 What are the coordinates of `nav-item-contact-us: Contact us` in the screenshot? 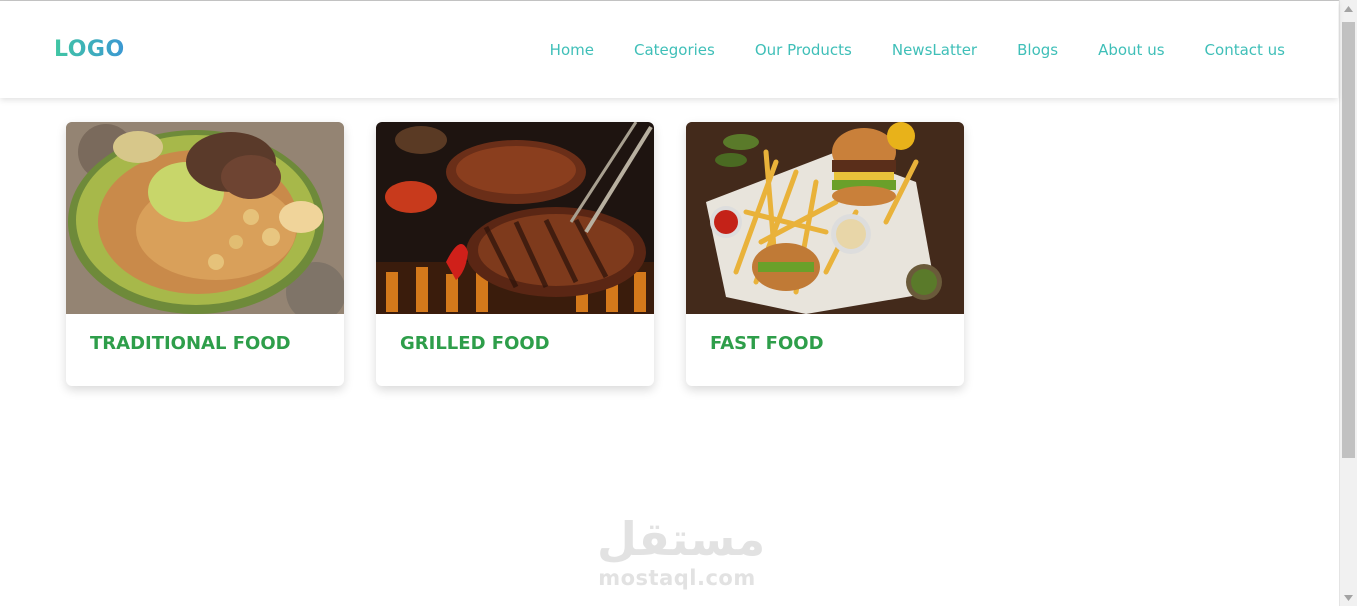 It's located at (1245, 50).